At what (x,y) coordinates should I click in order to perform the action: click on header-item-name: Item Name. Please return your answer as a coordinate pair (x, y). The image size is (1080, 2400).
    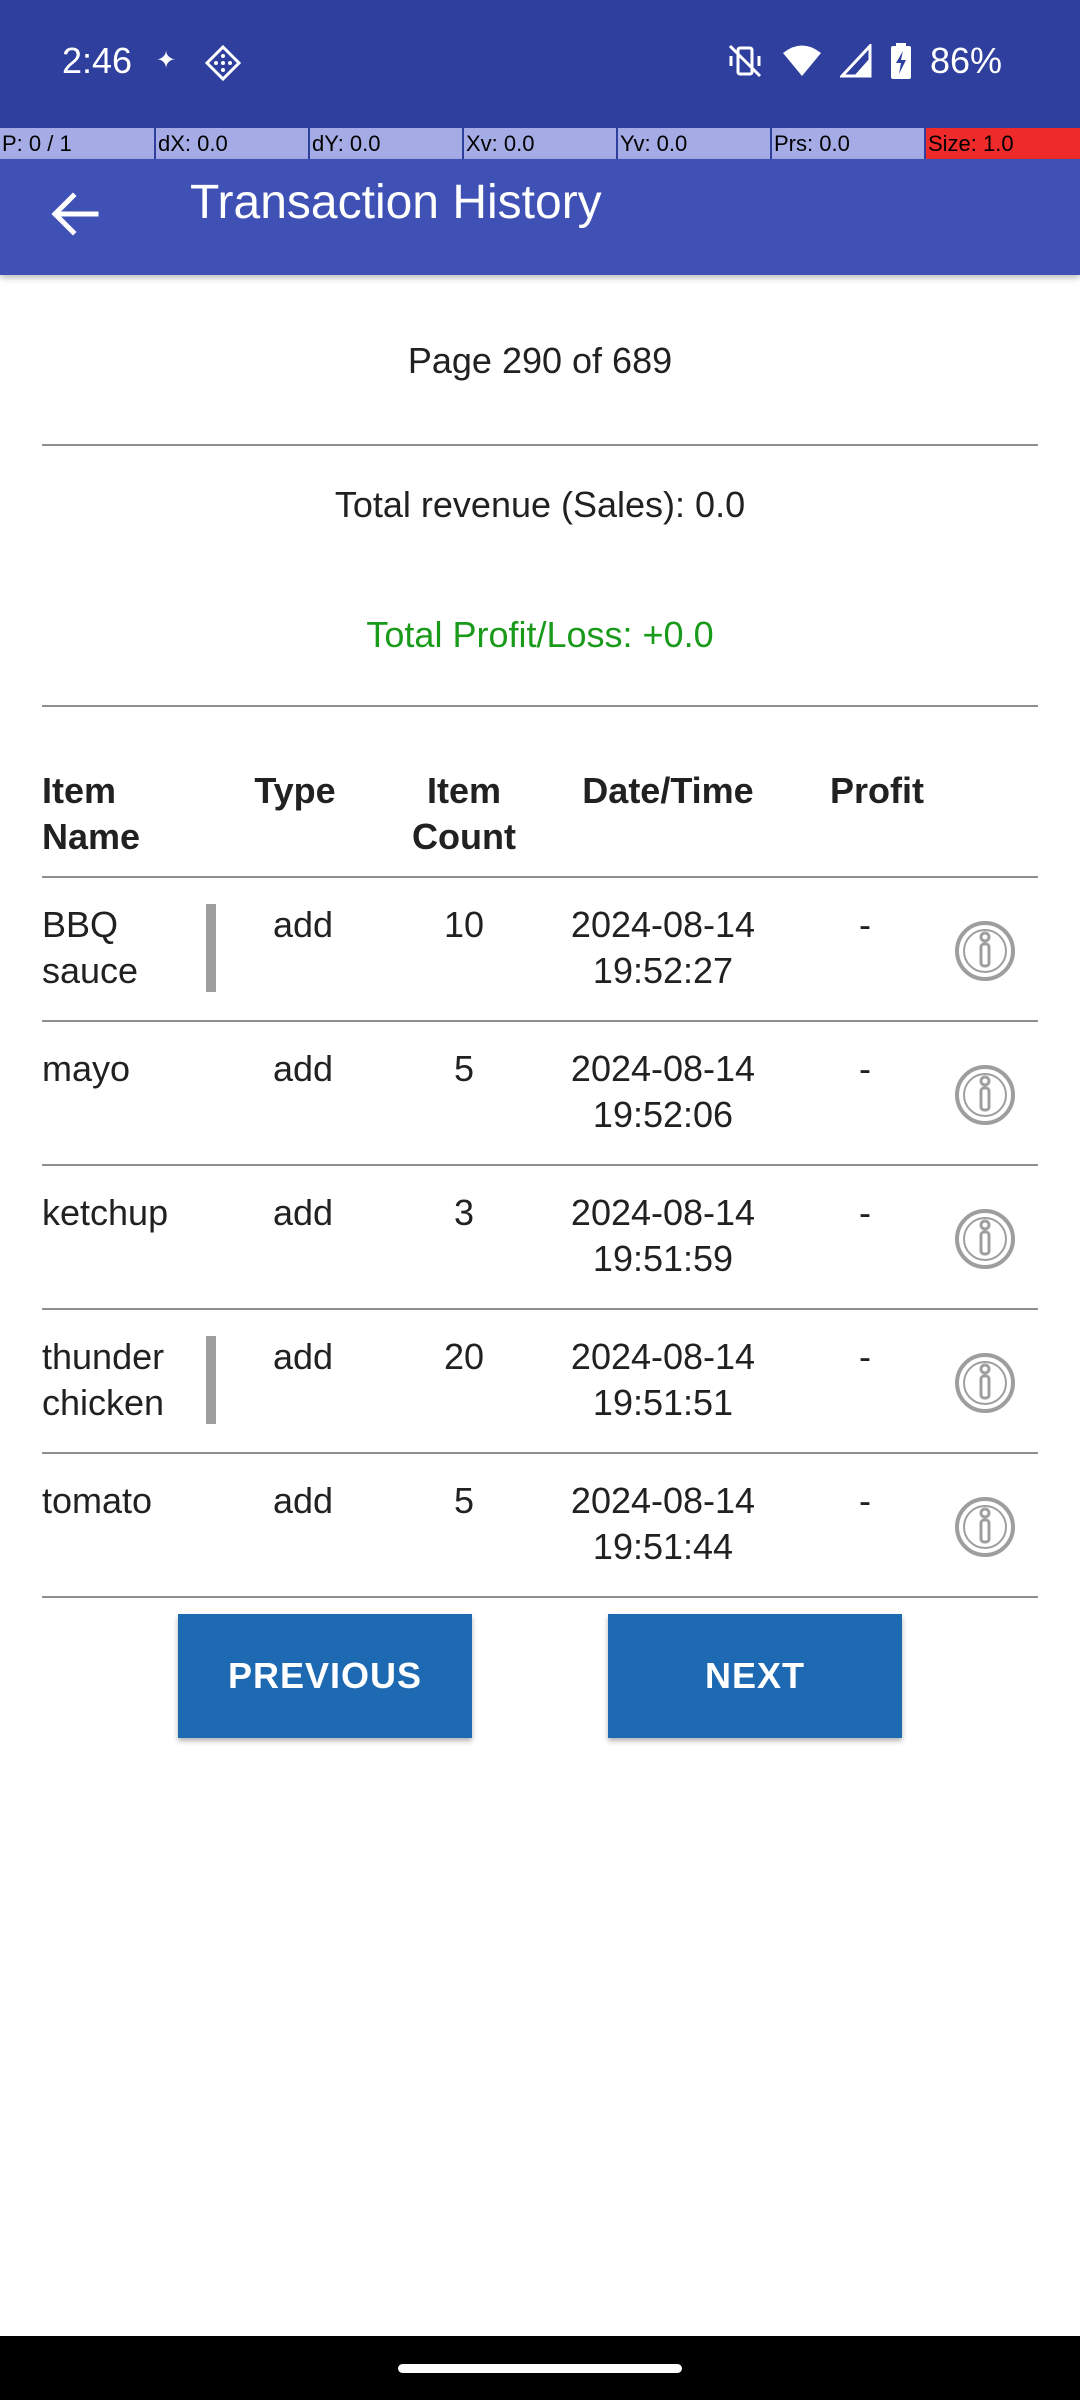
    Looking at the image, I should click on (91, 813).